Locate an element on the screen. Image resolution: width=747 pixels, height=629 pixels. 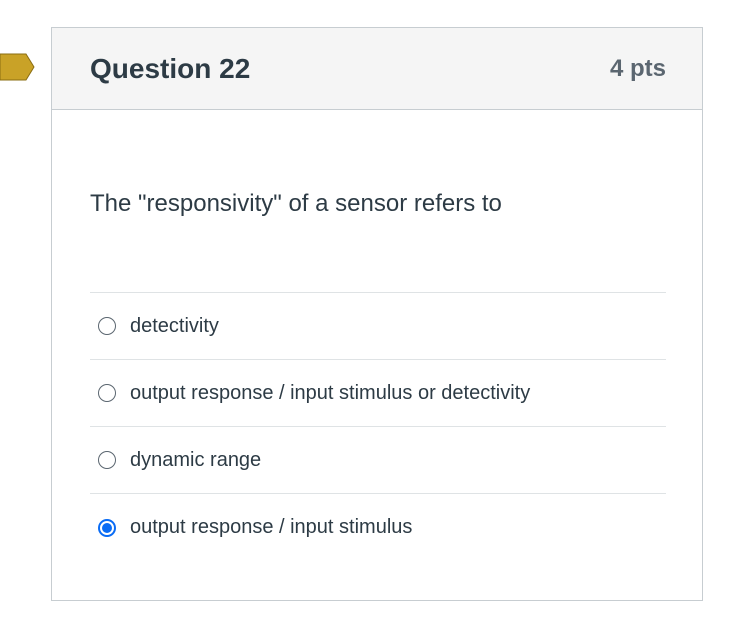
question-points: 4 pts is located at coordinates (637, 68).